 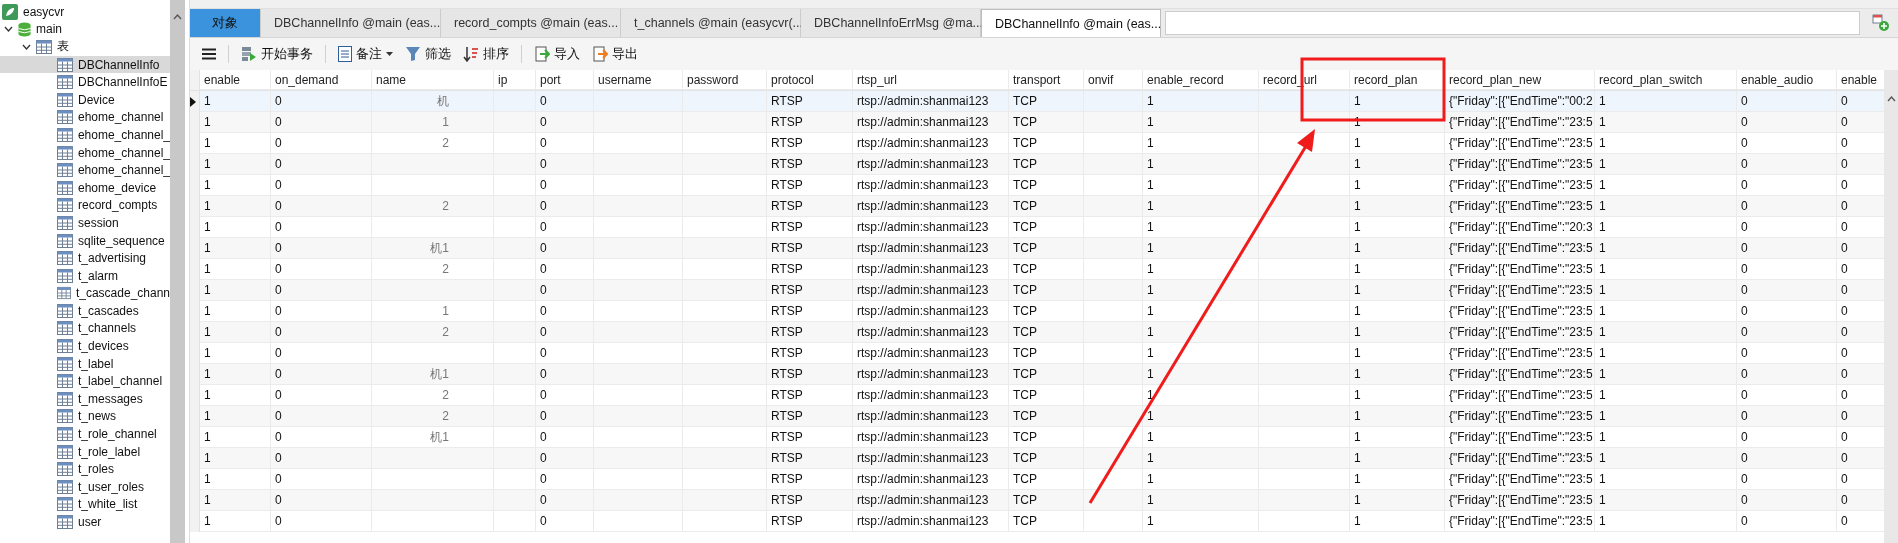 I want to click on column-header: name, so click(x=433, y=80).